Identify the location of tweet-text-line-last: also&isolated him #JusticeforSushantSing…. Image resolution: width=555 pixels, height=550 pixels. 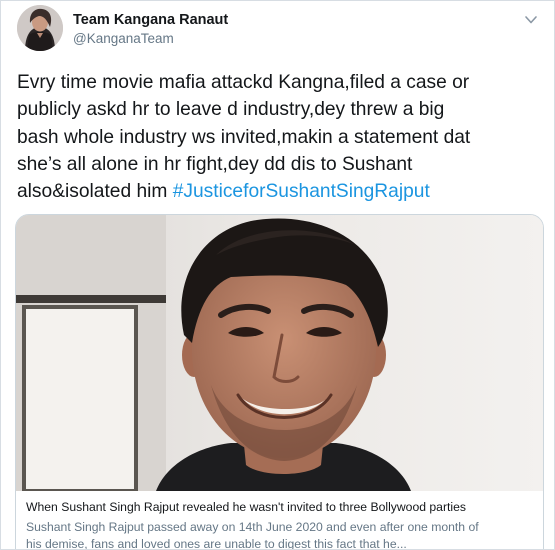
(282, 191).